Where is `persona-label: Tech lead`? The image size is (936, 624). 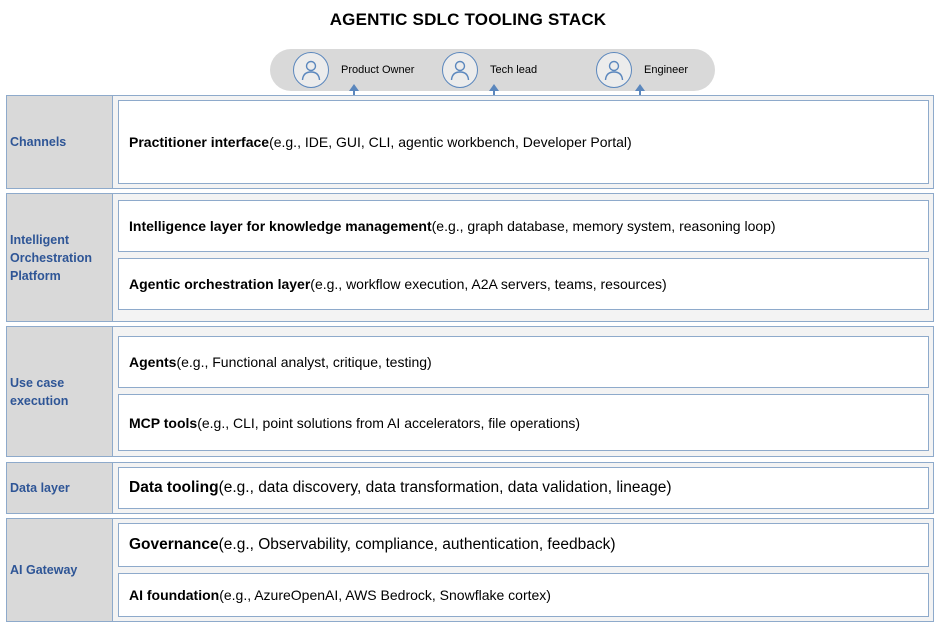 persona-label: Tech lead is located at coordinates (514, 70).